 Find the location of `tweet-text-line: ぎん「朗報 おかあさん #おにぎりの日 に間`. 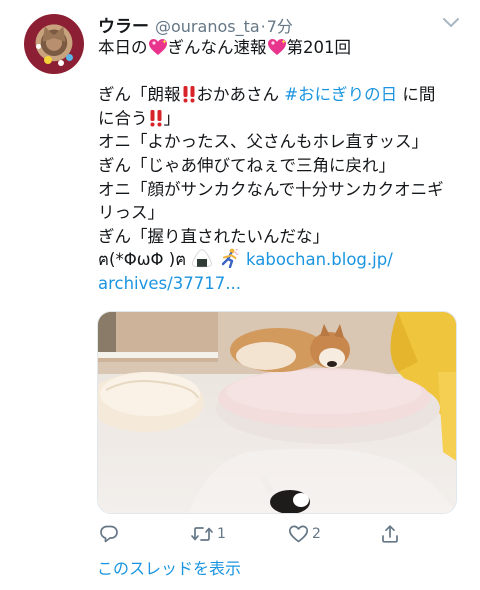

tweet-text-line: ぎん「朗報 おかあさん #おにぎりの日 に間 is located at coordinates (278, 95).